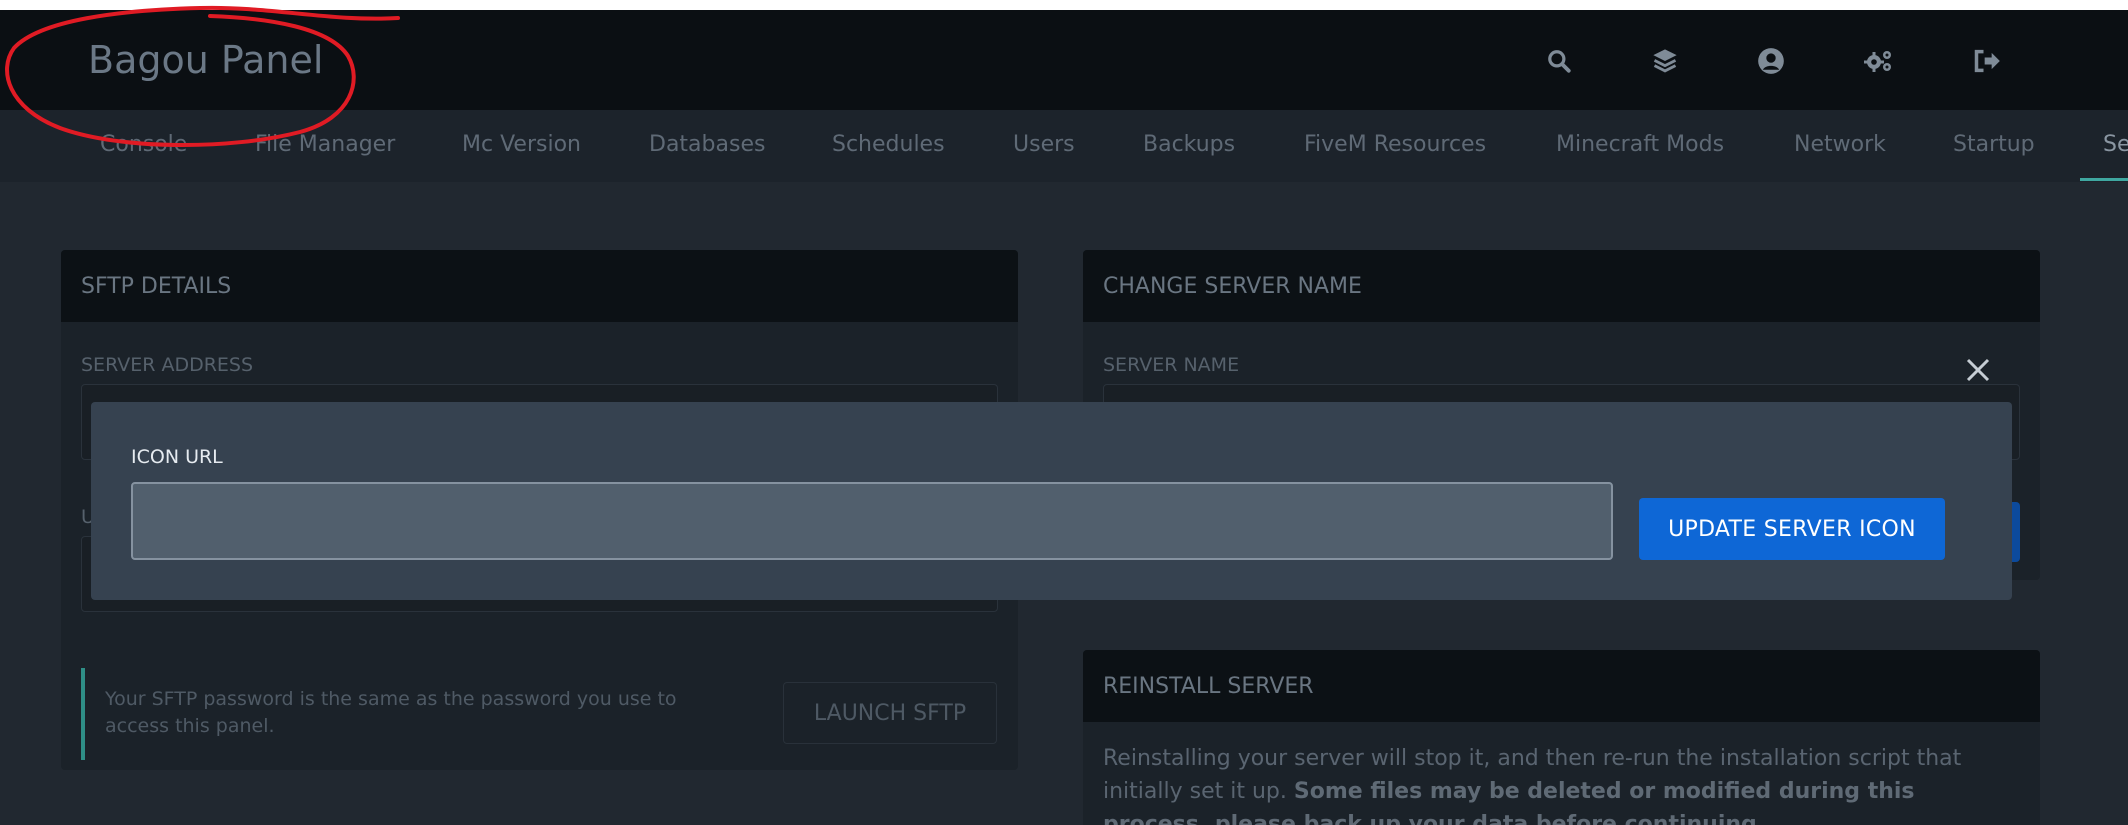  Describe the element at coordinates (325, 144) in the screenshot. I see `tab-file-manager: File Manager` at that location.